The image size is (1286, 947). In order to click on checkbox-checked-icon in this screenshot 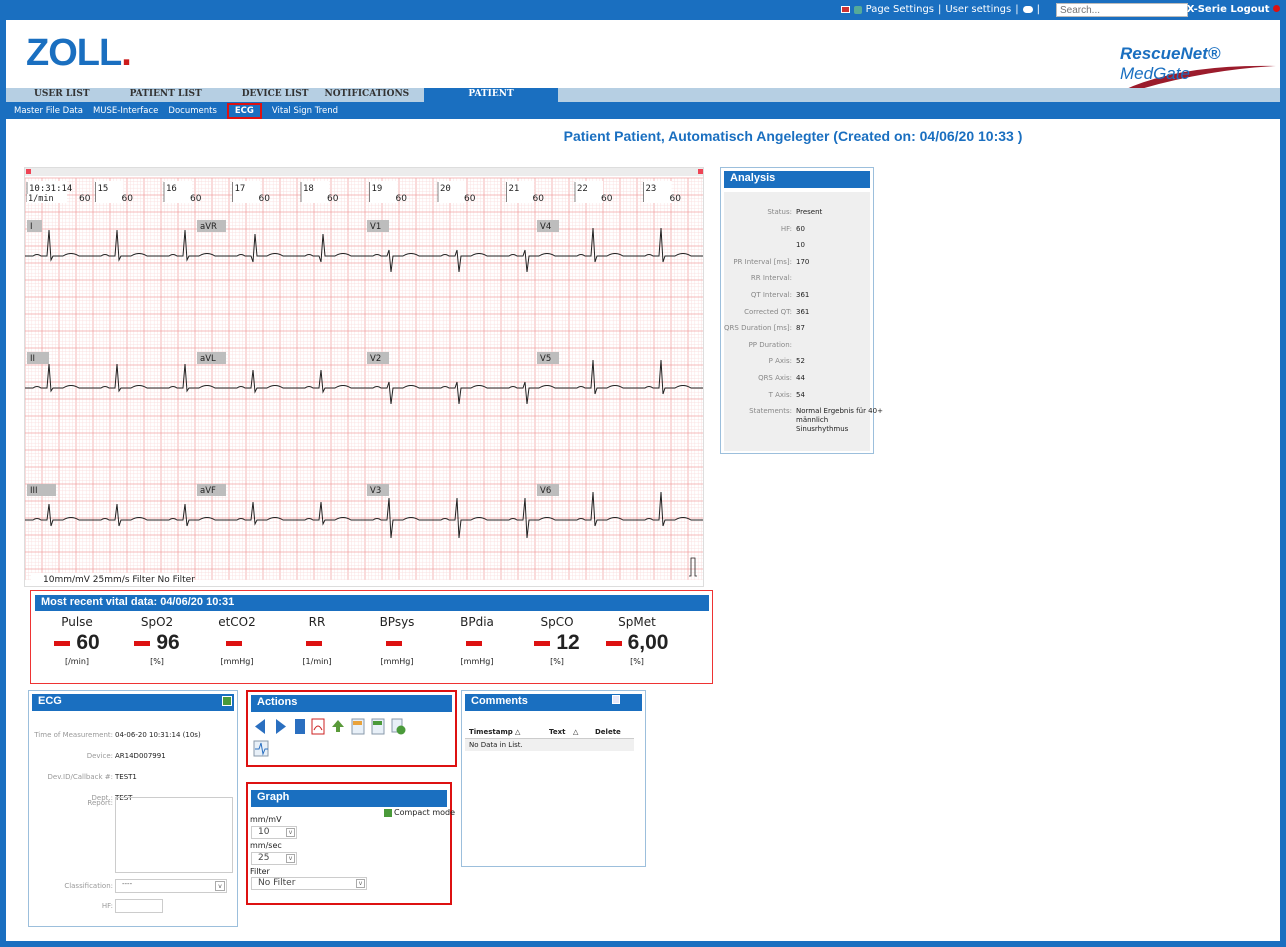, I will do `click(388, 812)`.